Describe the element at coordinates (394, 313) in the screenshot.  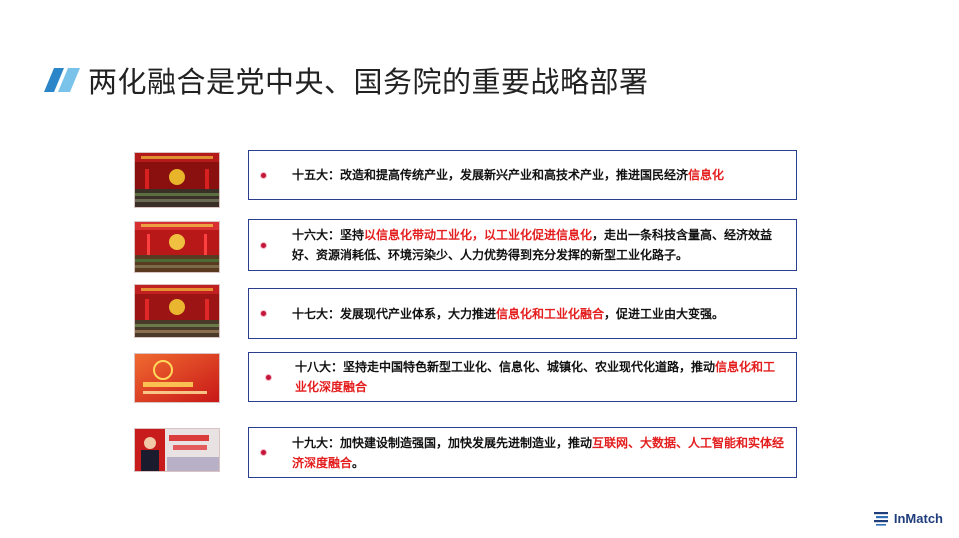
I see `text-segment: 十七大：发展现代产业体系，大力推进` at that location.